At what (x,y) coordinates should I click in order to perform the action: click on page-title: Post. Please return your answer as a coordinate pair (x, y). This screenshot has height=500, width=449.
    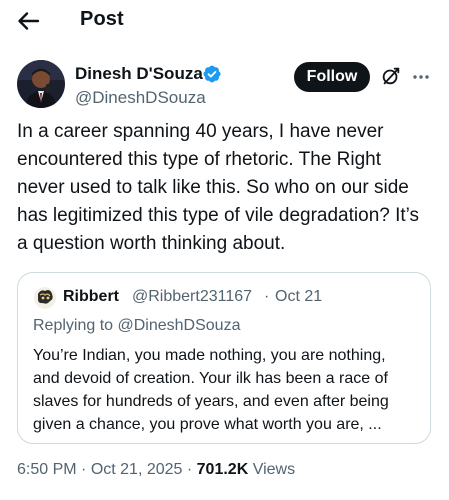
    Looking at the image, I should click on (102, 19).